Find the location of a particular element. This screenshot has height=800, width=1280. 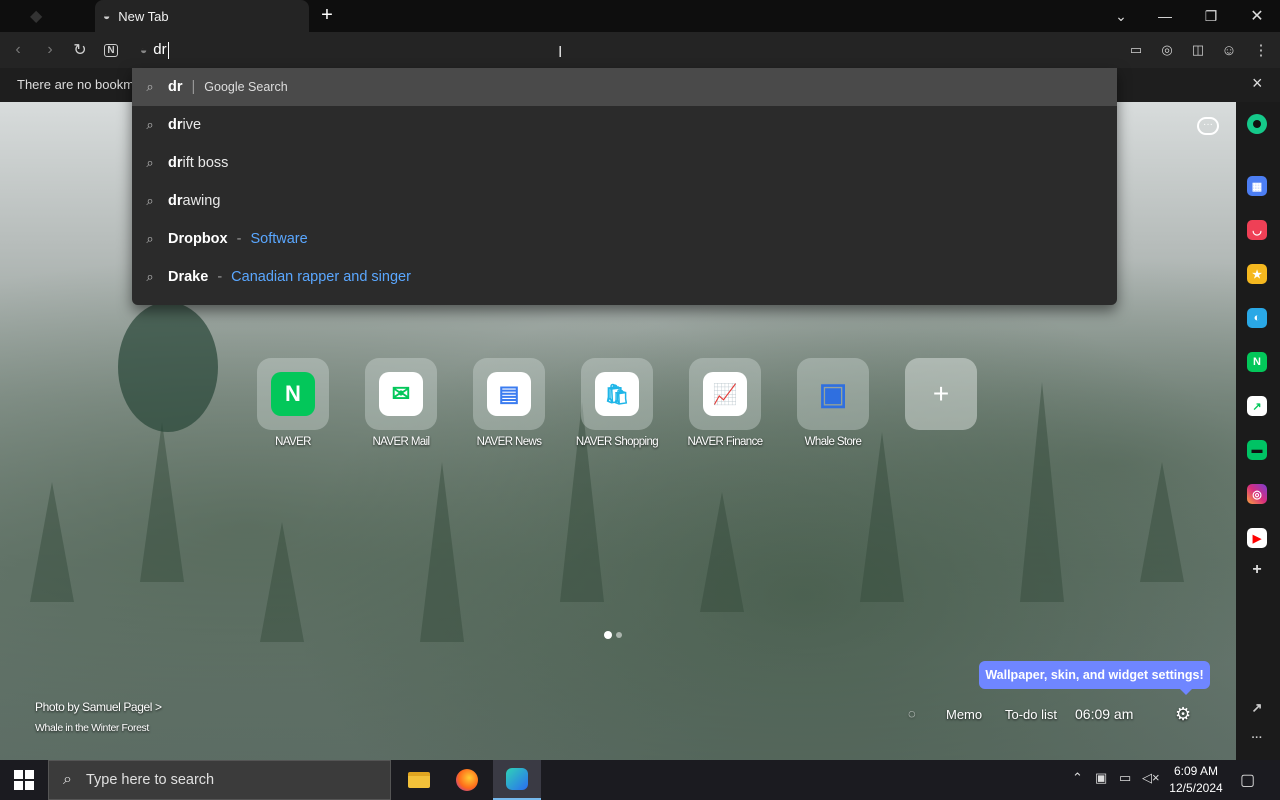

address-bar: ◒ dr is located at coordinates (624, 50).